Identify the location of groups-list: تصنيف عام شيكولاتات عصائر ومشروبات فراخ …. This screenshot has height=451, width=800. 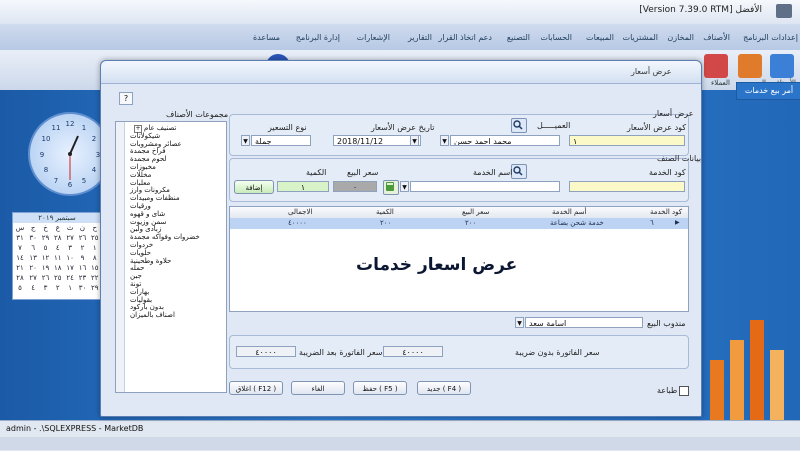
(165, 222).